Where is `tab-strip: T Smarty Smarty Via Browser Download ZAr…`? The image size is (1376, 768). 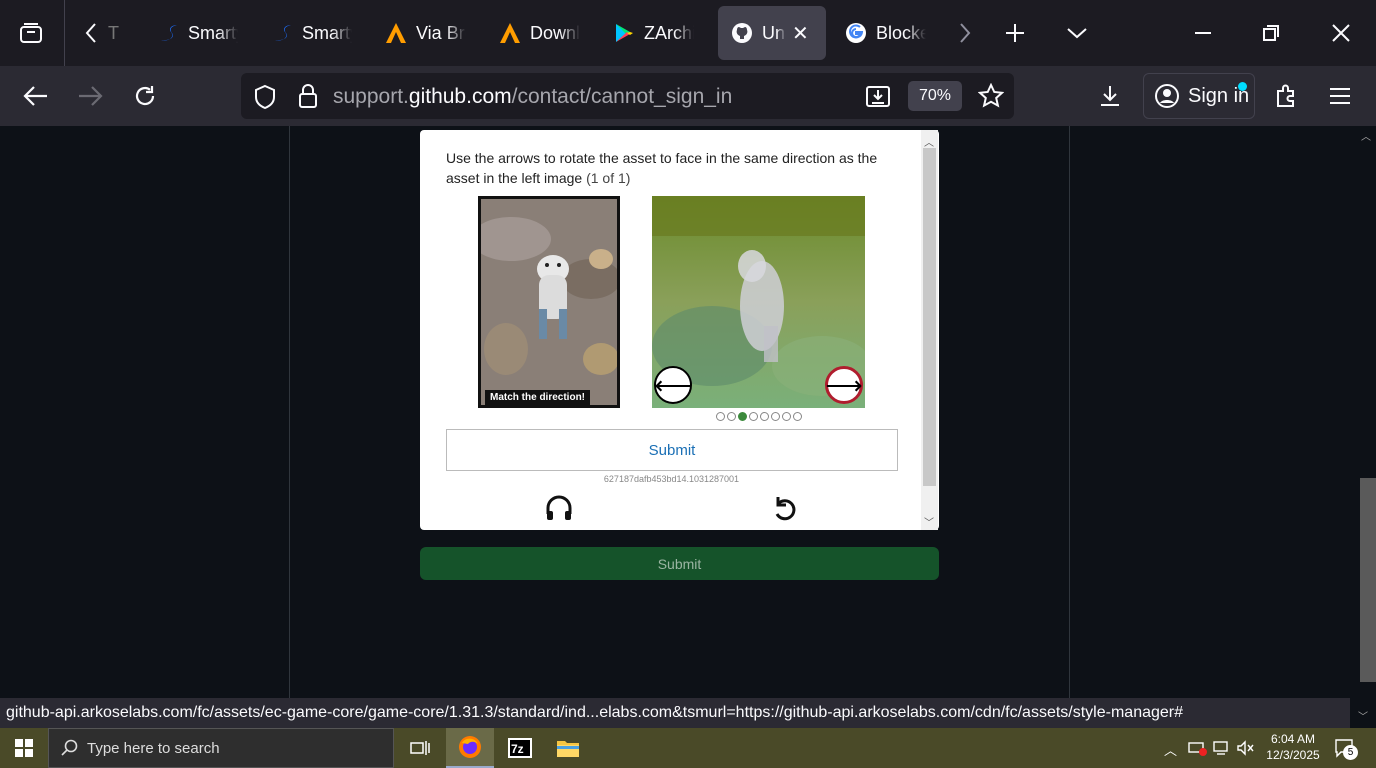 tab-strip: T Smarty Smarty Via Browser Download ZAr… is located at coordinates (688, 33).